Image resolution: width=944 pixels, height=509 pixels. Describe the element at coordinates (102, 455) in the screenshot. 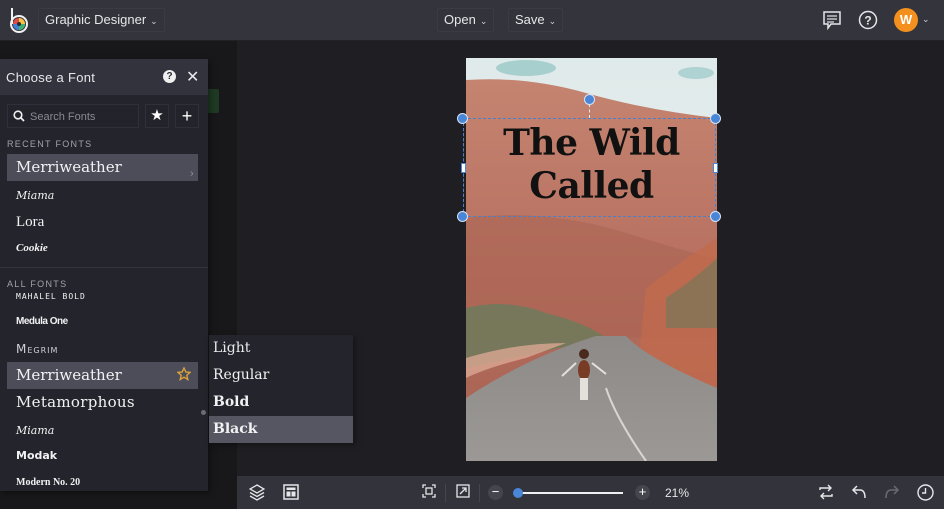

I see `font-modak: Modak` at that location.